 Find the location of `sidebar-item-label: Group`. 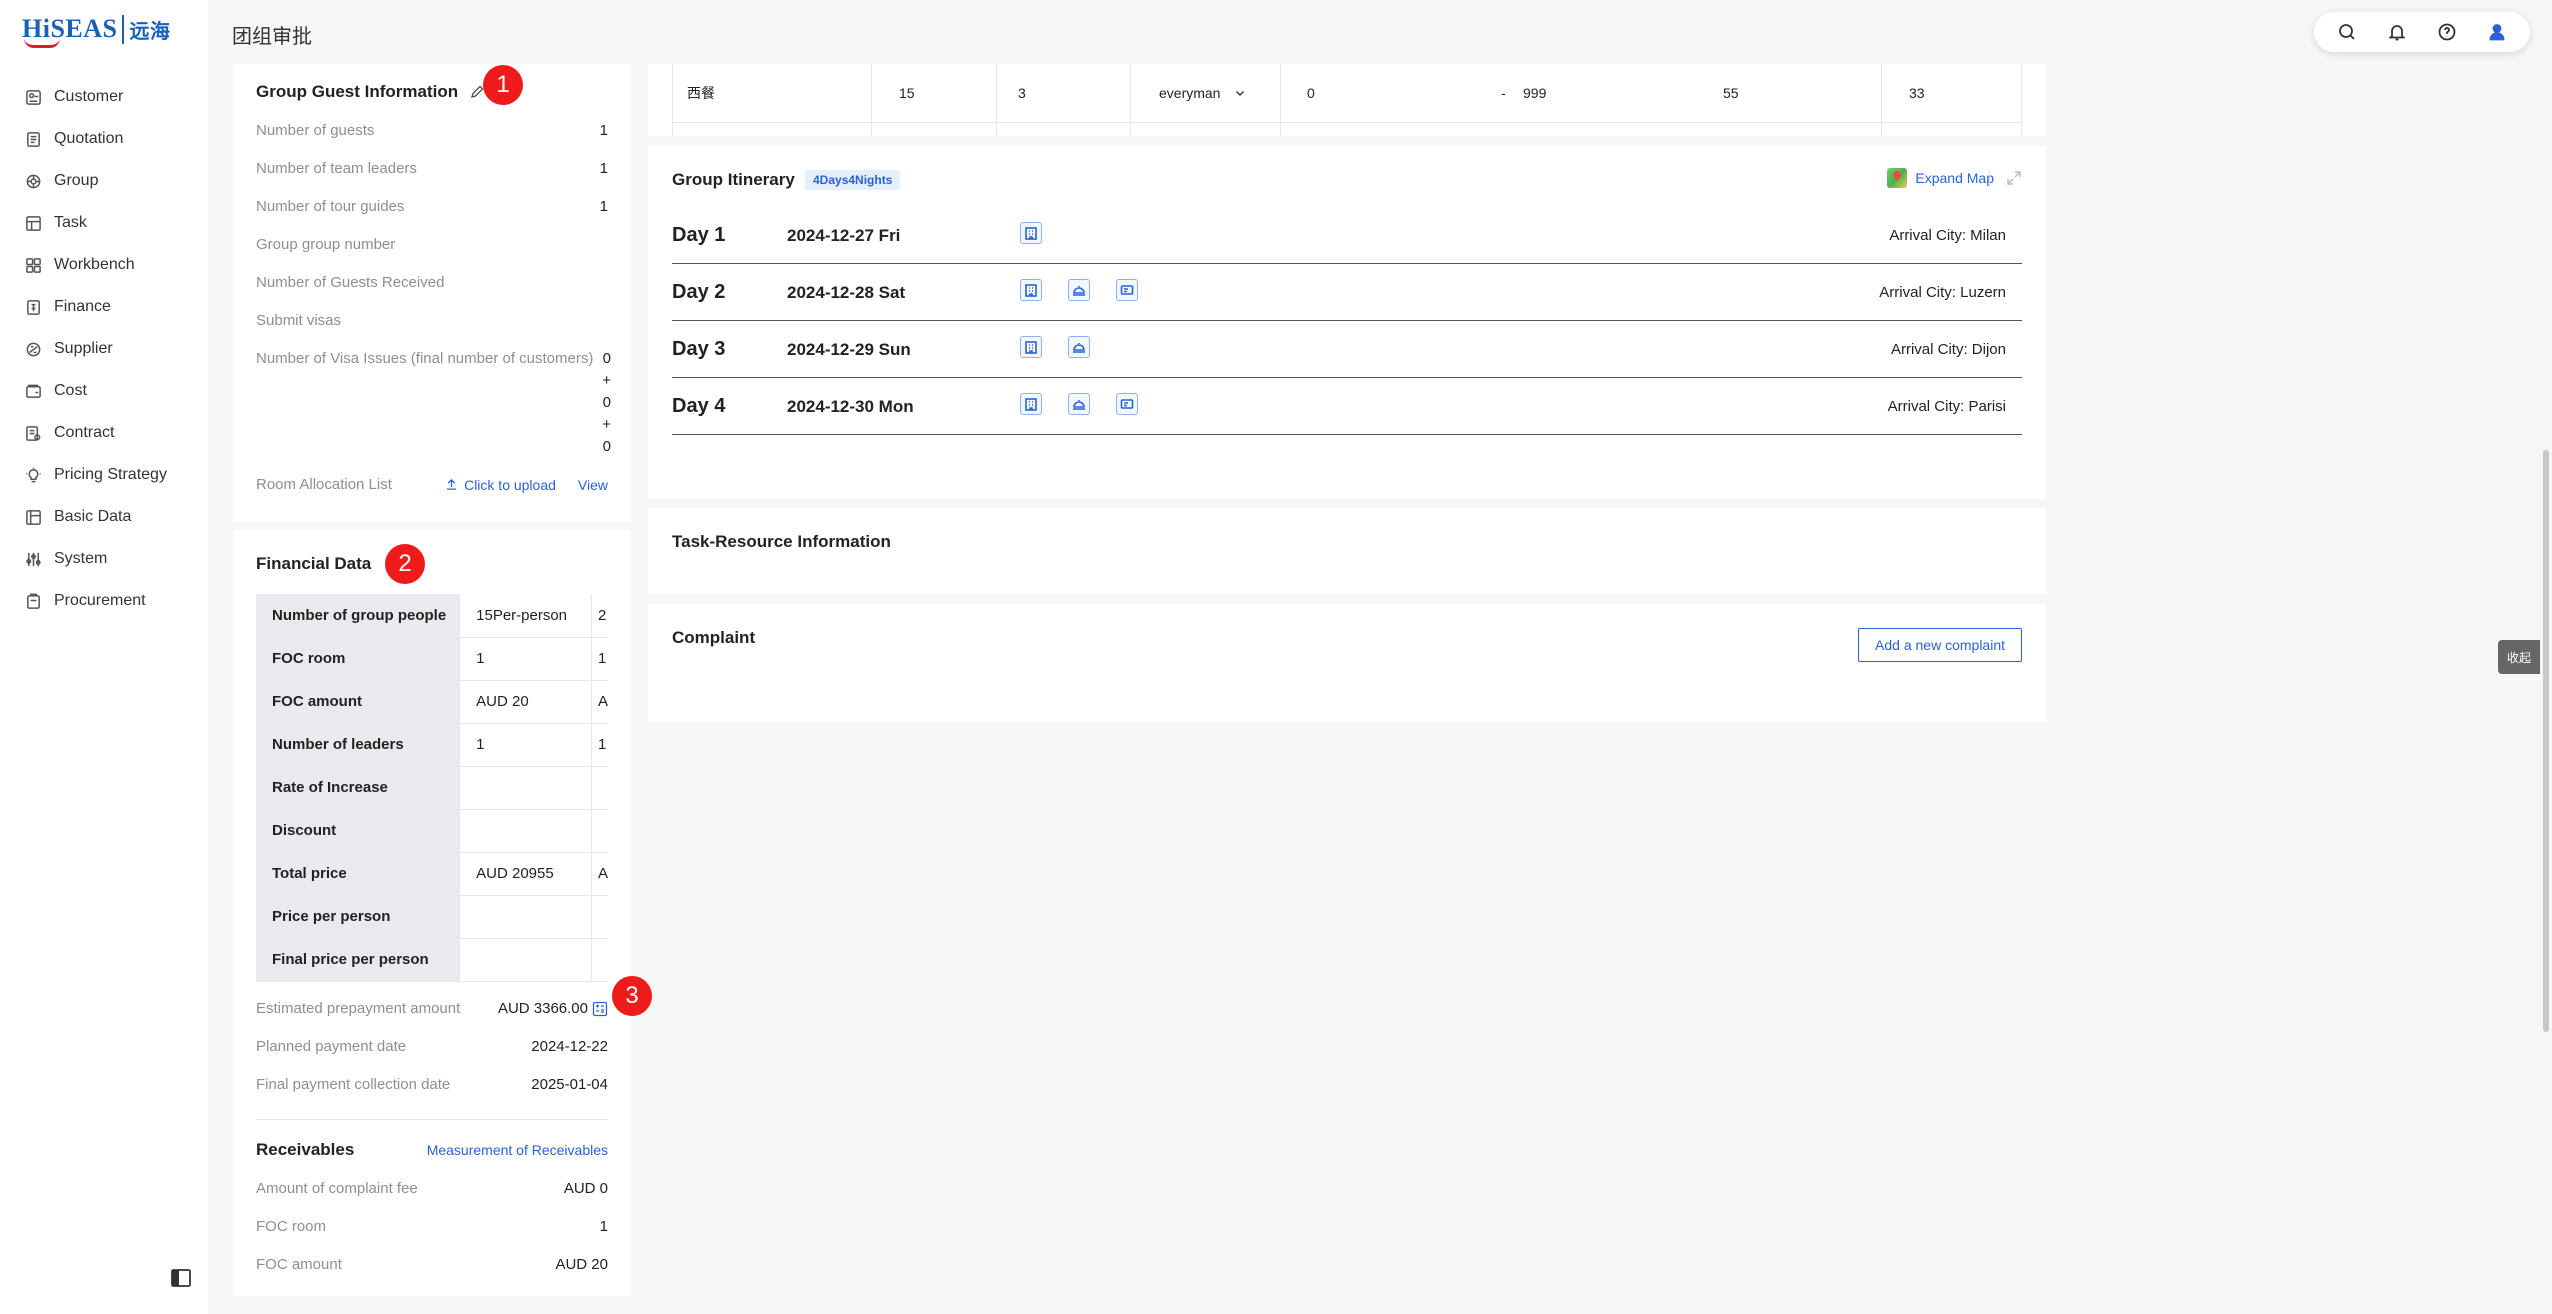

sidebar-item-label: Group is located at coordinates (76, 180).